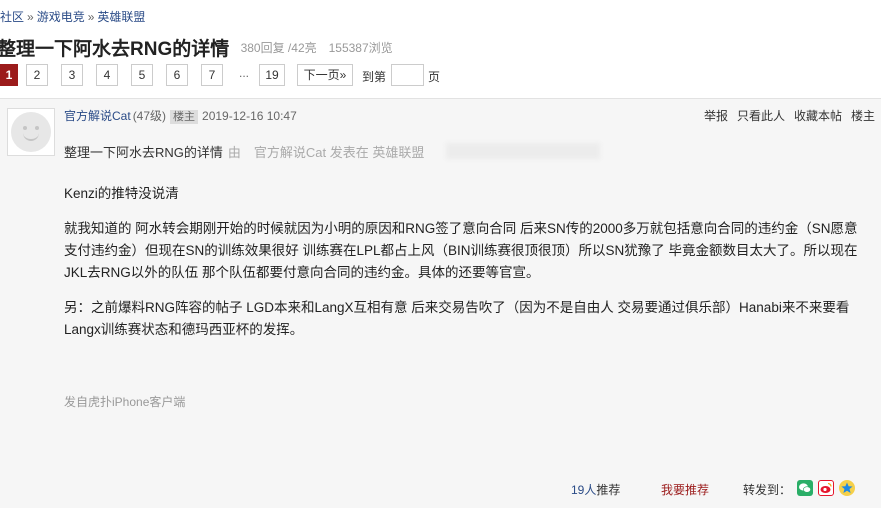 This screenshot has height=508, width=881. What do you see at coordinates (584, 490) in the screenshot?
I see `recommend-number: 19人` at bounding box center [584, 490].